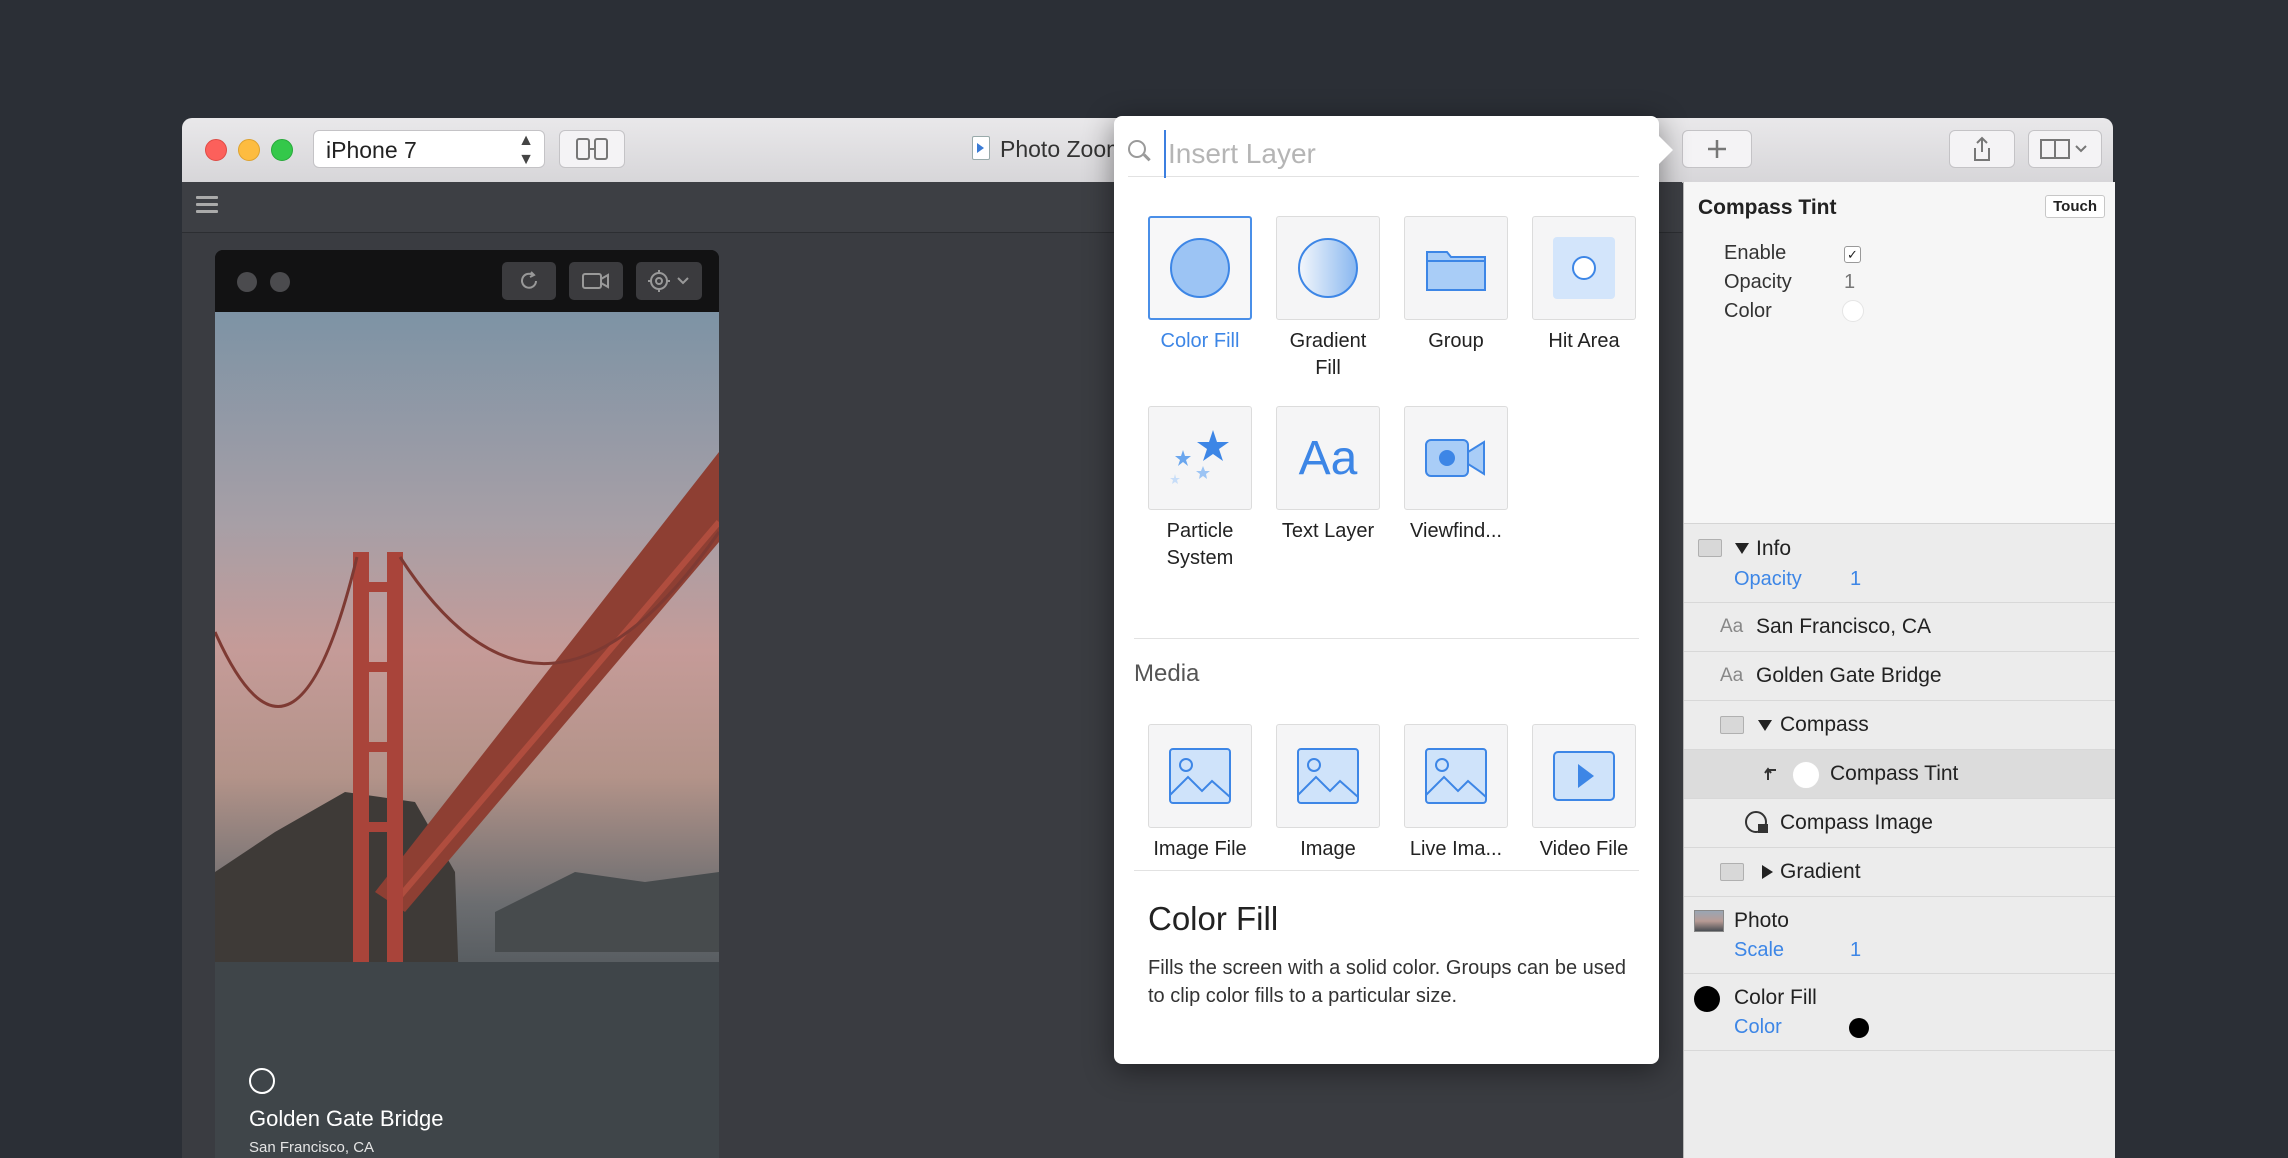  What do you see at coordinates (1584, 341) in the screenshot?
I see `tile-label: Hit Area` at bounding box center [1584, 341].